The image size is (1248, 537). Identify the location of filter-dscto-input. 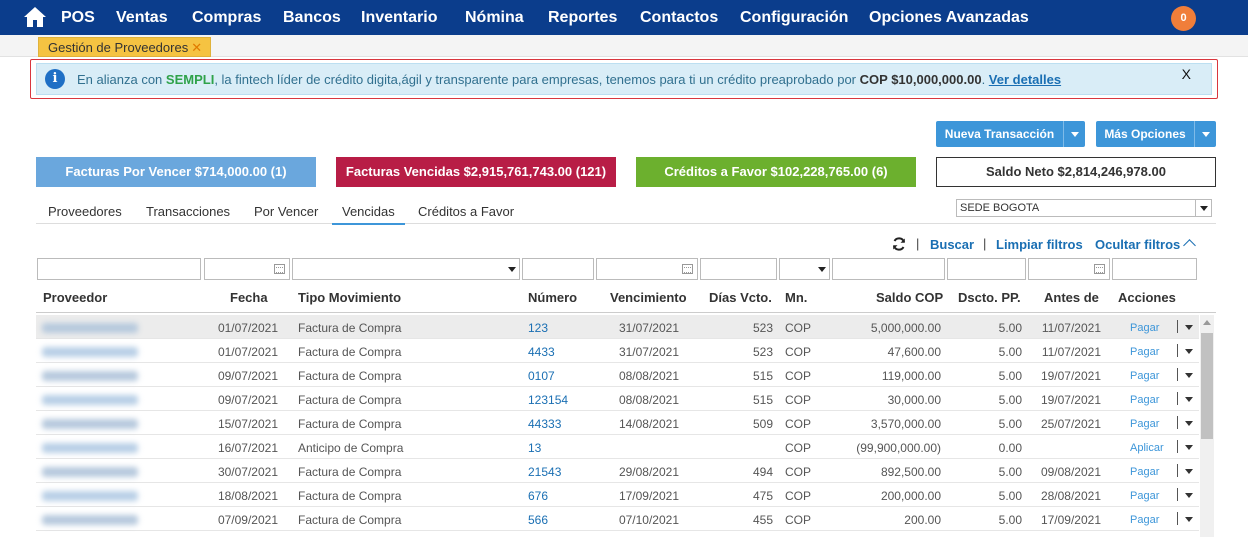
(986, 269).